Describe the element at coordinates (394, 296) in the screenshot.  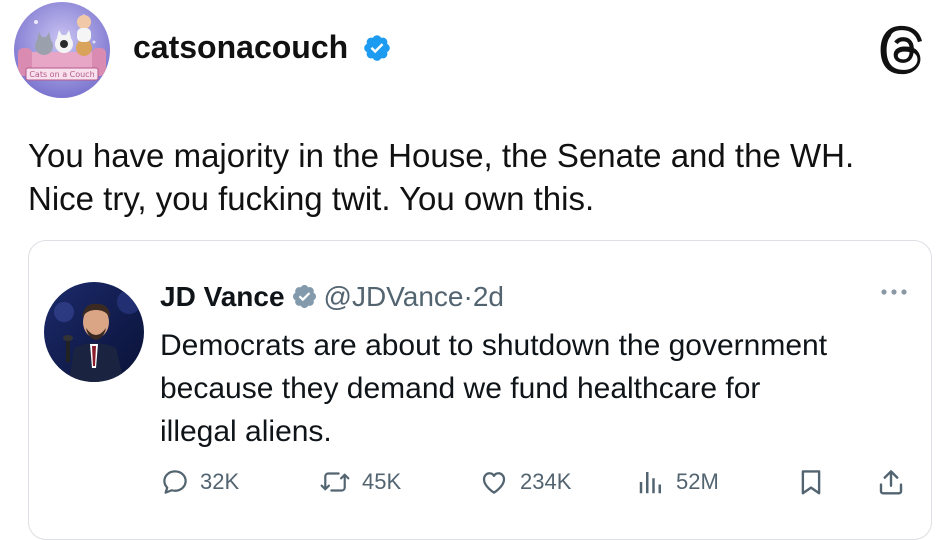
I see `quoted-author-handle: @JDVance` at that location.